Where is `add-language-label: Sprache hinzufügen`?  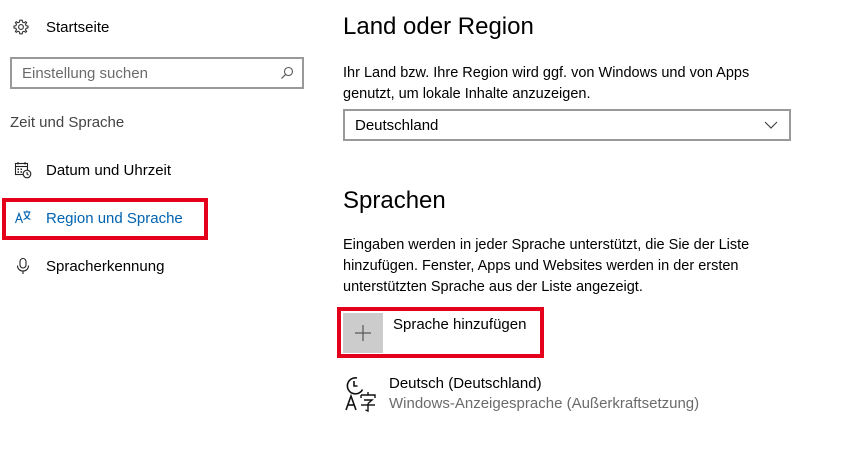
add-language-label: Sprache hinzufügen is located at coordinates (460, 324).